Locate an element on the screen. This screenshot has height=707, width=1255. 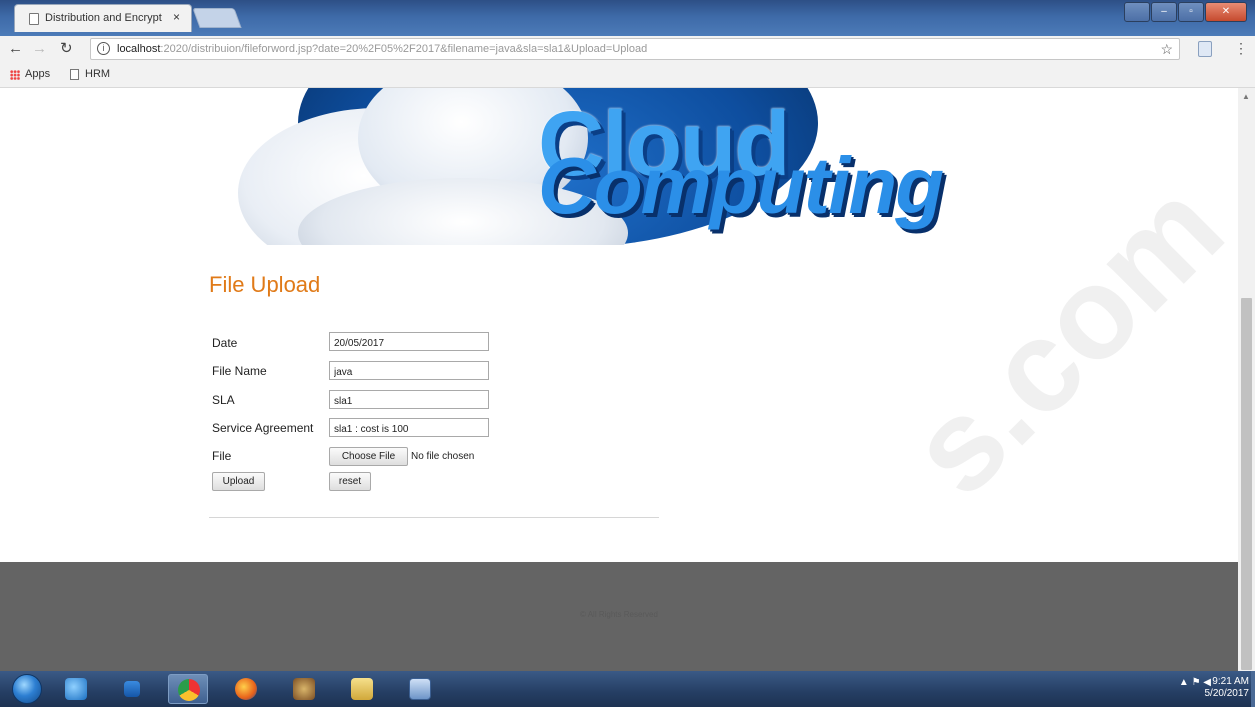
windows-taskbar: ▲ ⚑ ◀ 9:21 AM 5/20/2017 is located at coordinates (627, 689).